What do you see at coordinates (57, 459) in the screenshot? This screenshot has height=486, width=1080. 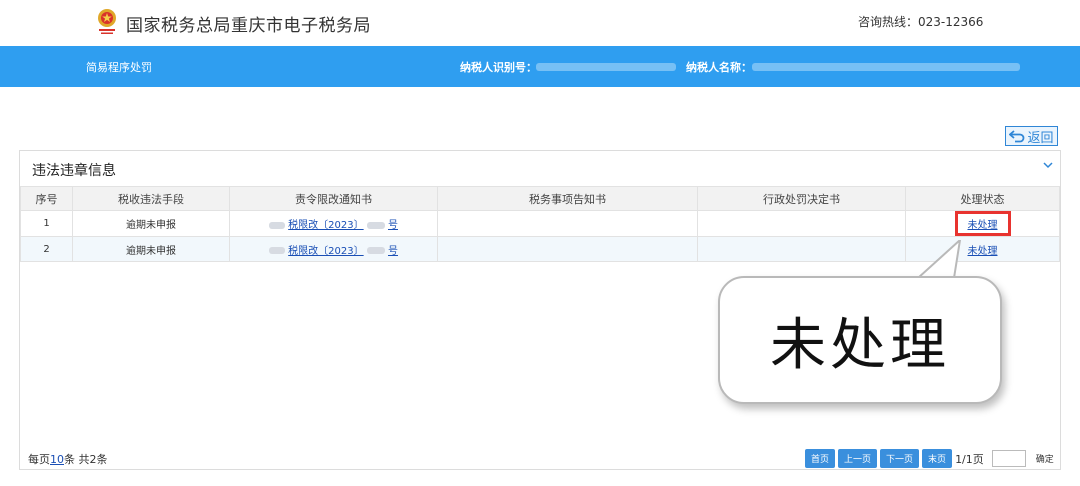 I see `per-page-value: 10` at bounding box center [57, 459].